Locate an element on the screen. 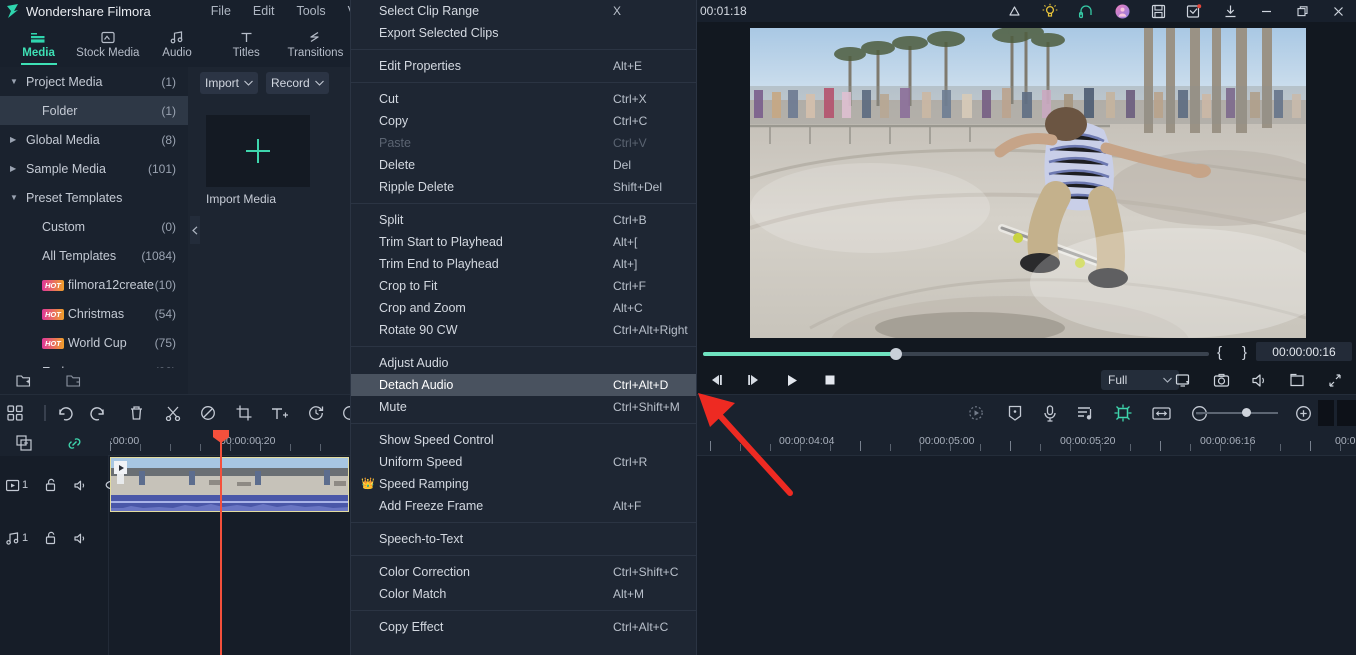 The width and height of the screenshot is (1356, 655). playhead is located at coordinates (221, 542).